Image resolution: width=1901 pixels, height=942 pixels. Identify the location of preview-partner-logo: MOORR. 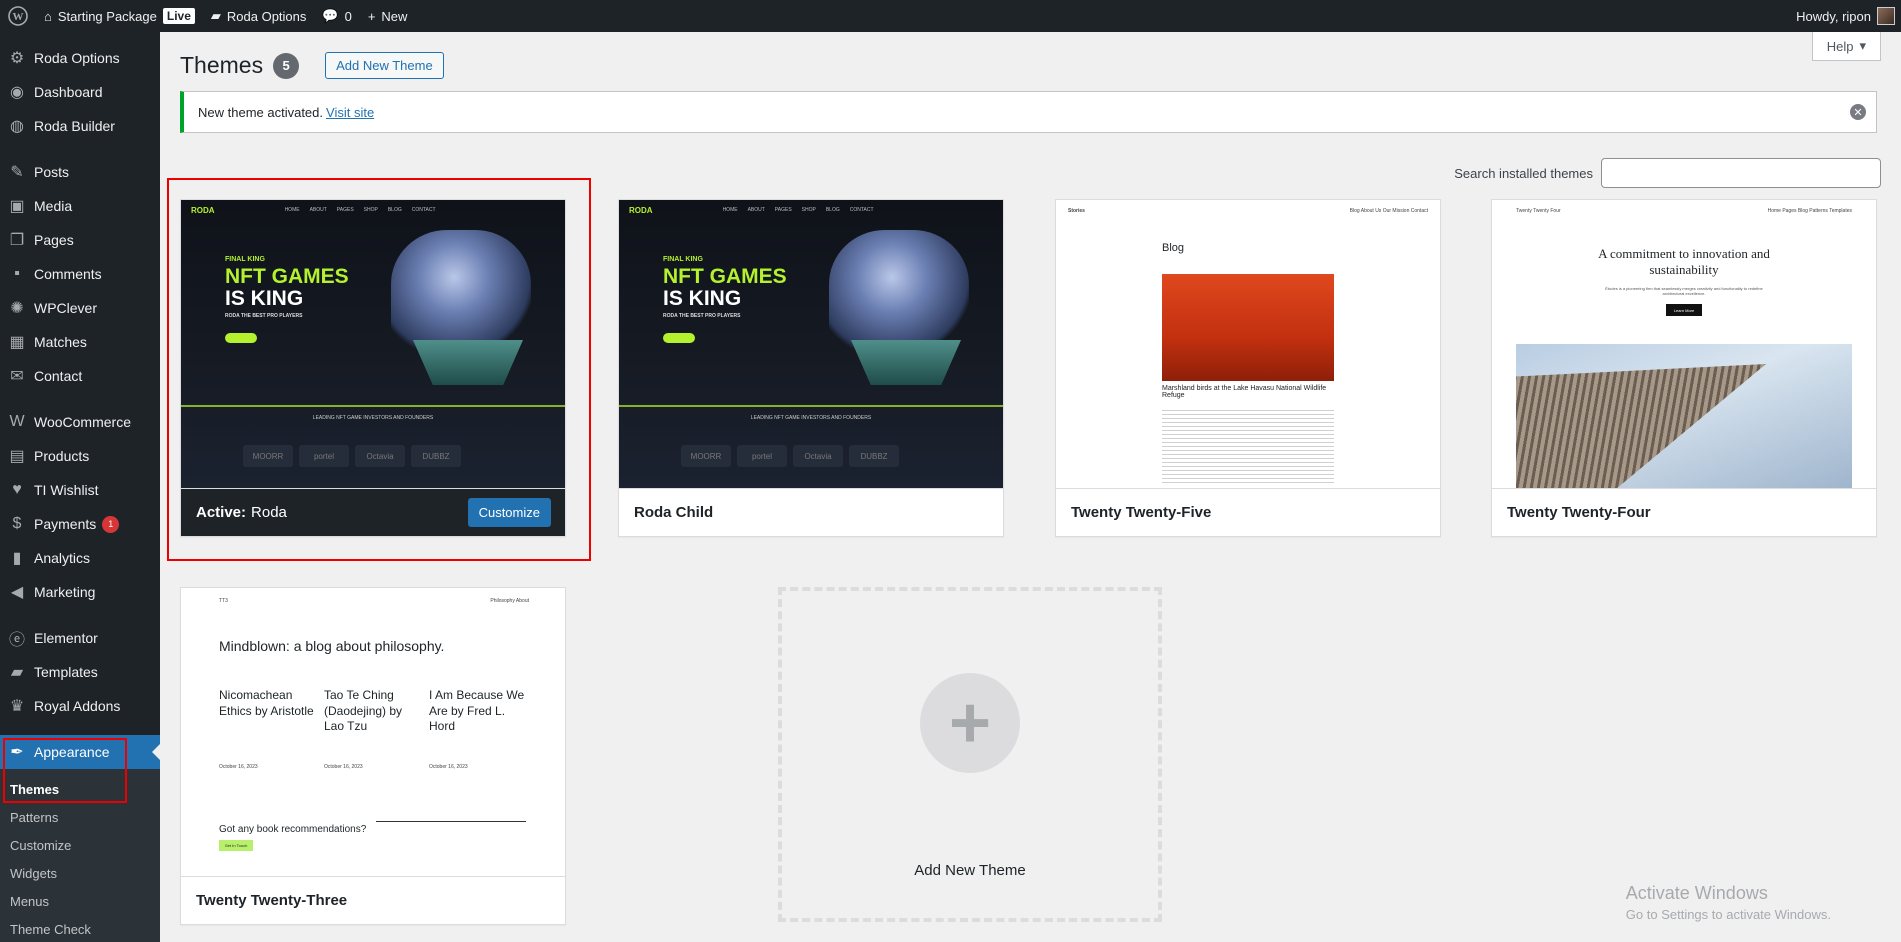
(706, 456).